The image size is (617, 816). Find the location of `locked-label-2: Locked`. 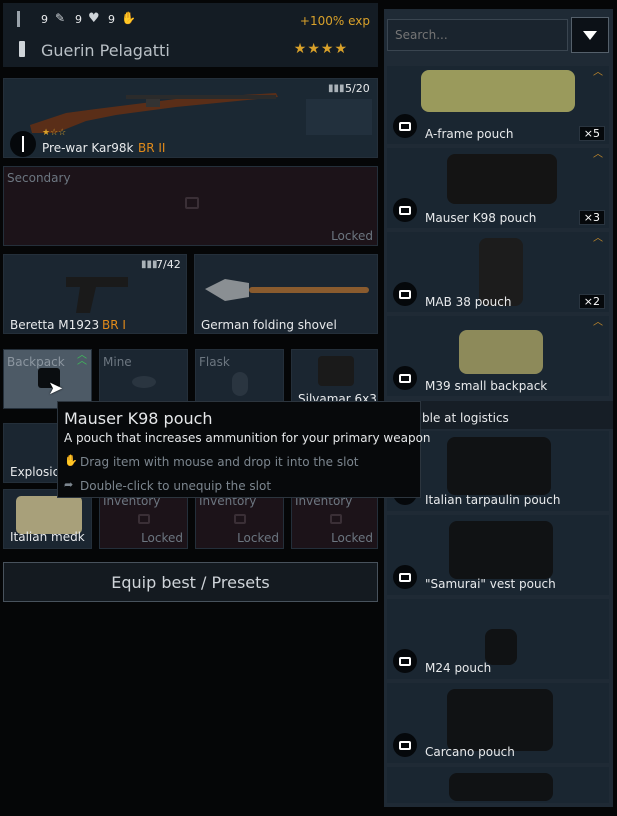

locked-label-2: Locked is located at coordinates (258, 538).